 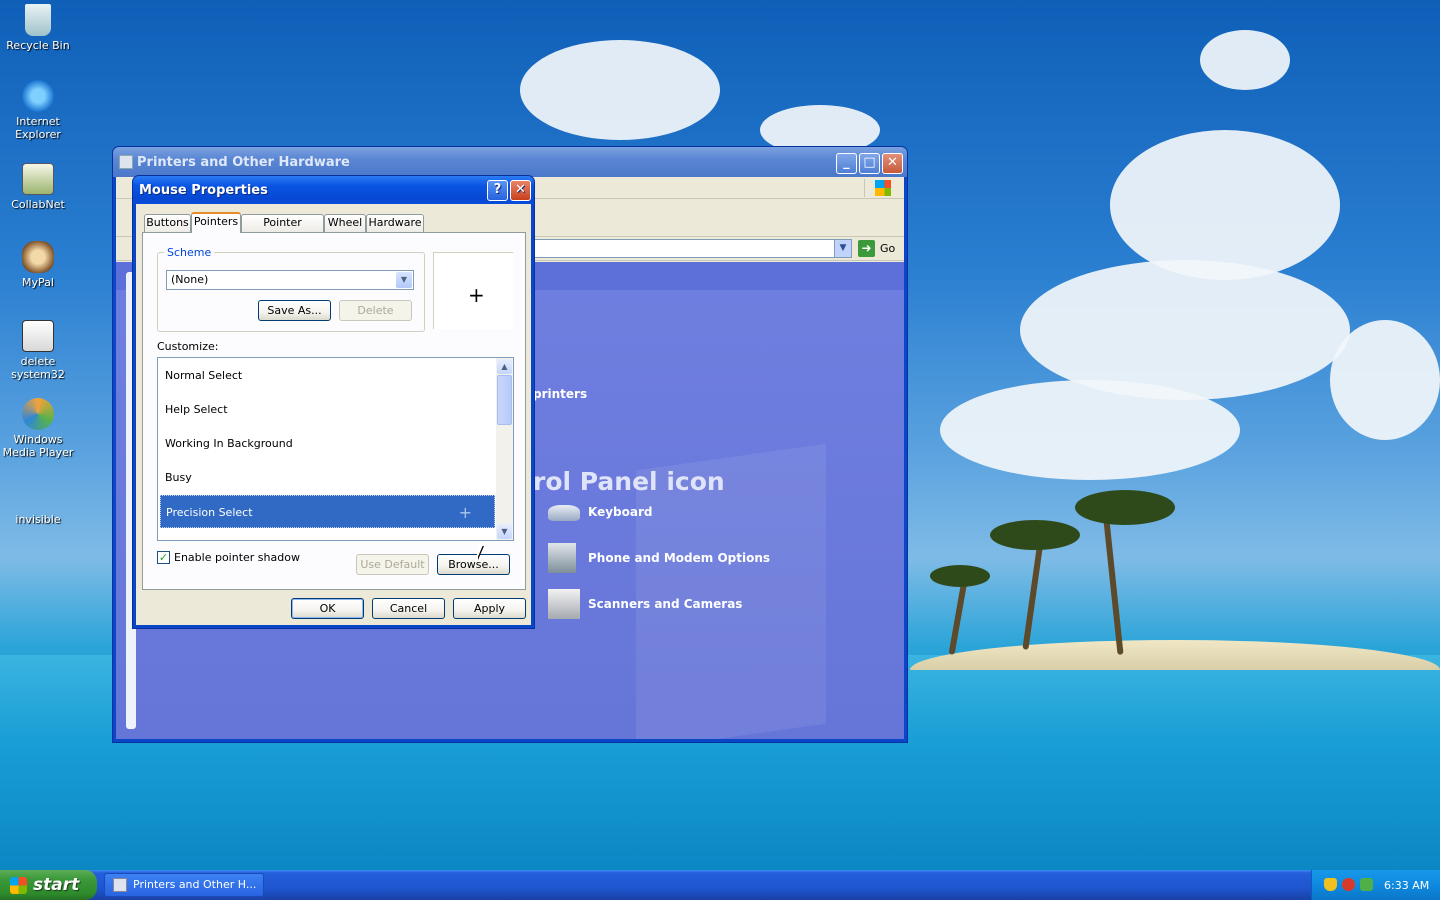 What do you see at coordinates (290, 280) in the screenshot?
I see `scheme-select: (None) ▼` at bounding box center [290, 280].